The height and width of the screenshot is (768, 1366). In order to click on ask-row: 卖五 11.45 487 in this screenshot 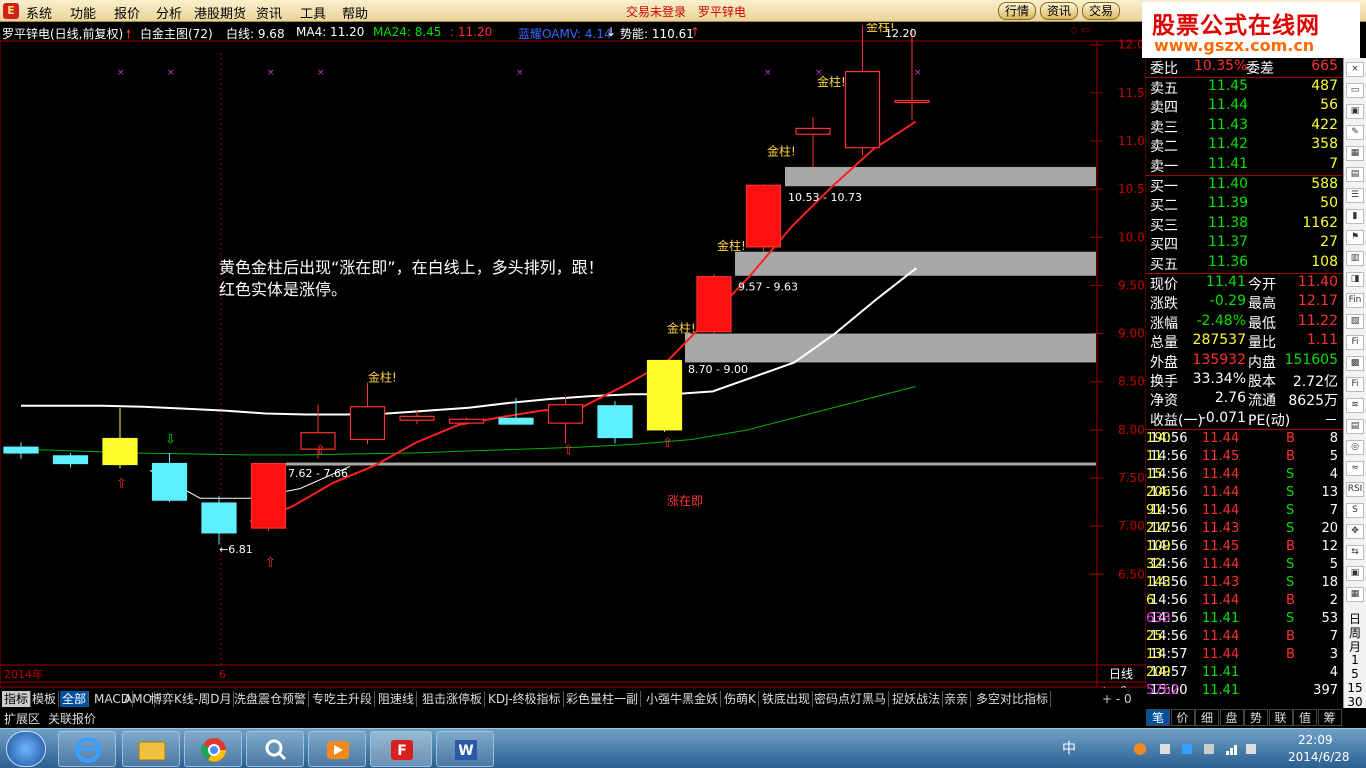, I will do `click(1244, 87)`.